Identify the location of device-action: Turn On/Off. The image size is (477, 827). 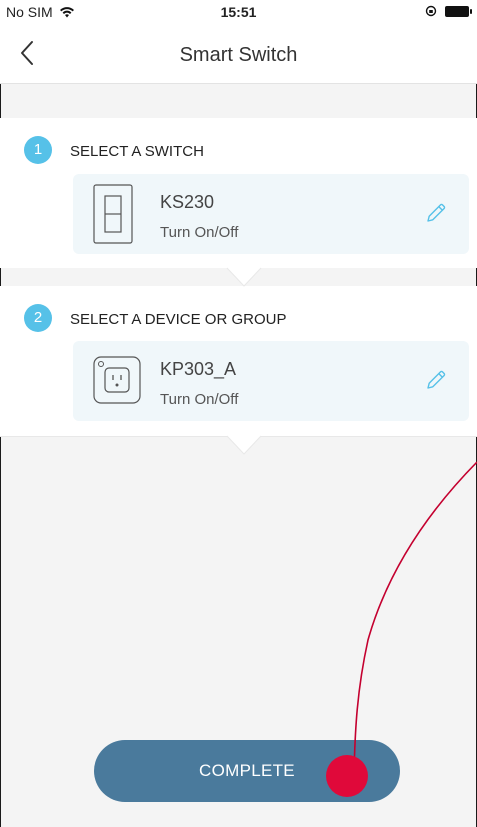
(199, 399).